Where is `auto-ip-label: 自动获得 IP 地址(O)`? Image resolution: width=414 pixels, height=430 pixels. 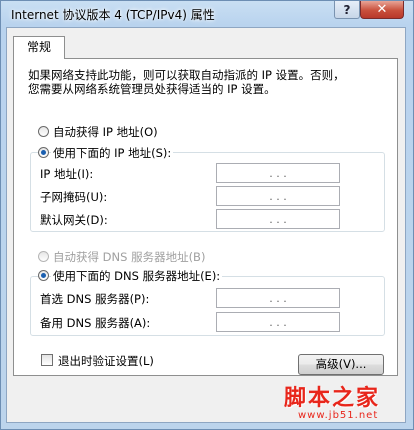 auto-ip-label: 自动获得 IP 地址(O) is located at coordinates (105, 132).